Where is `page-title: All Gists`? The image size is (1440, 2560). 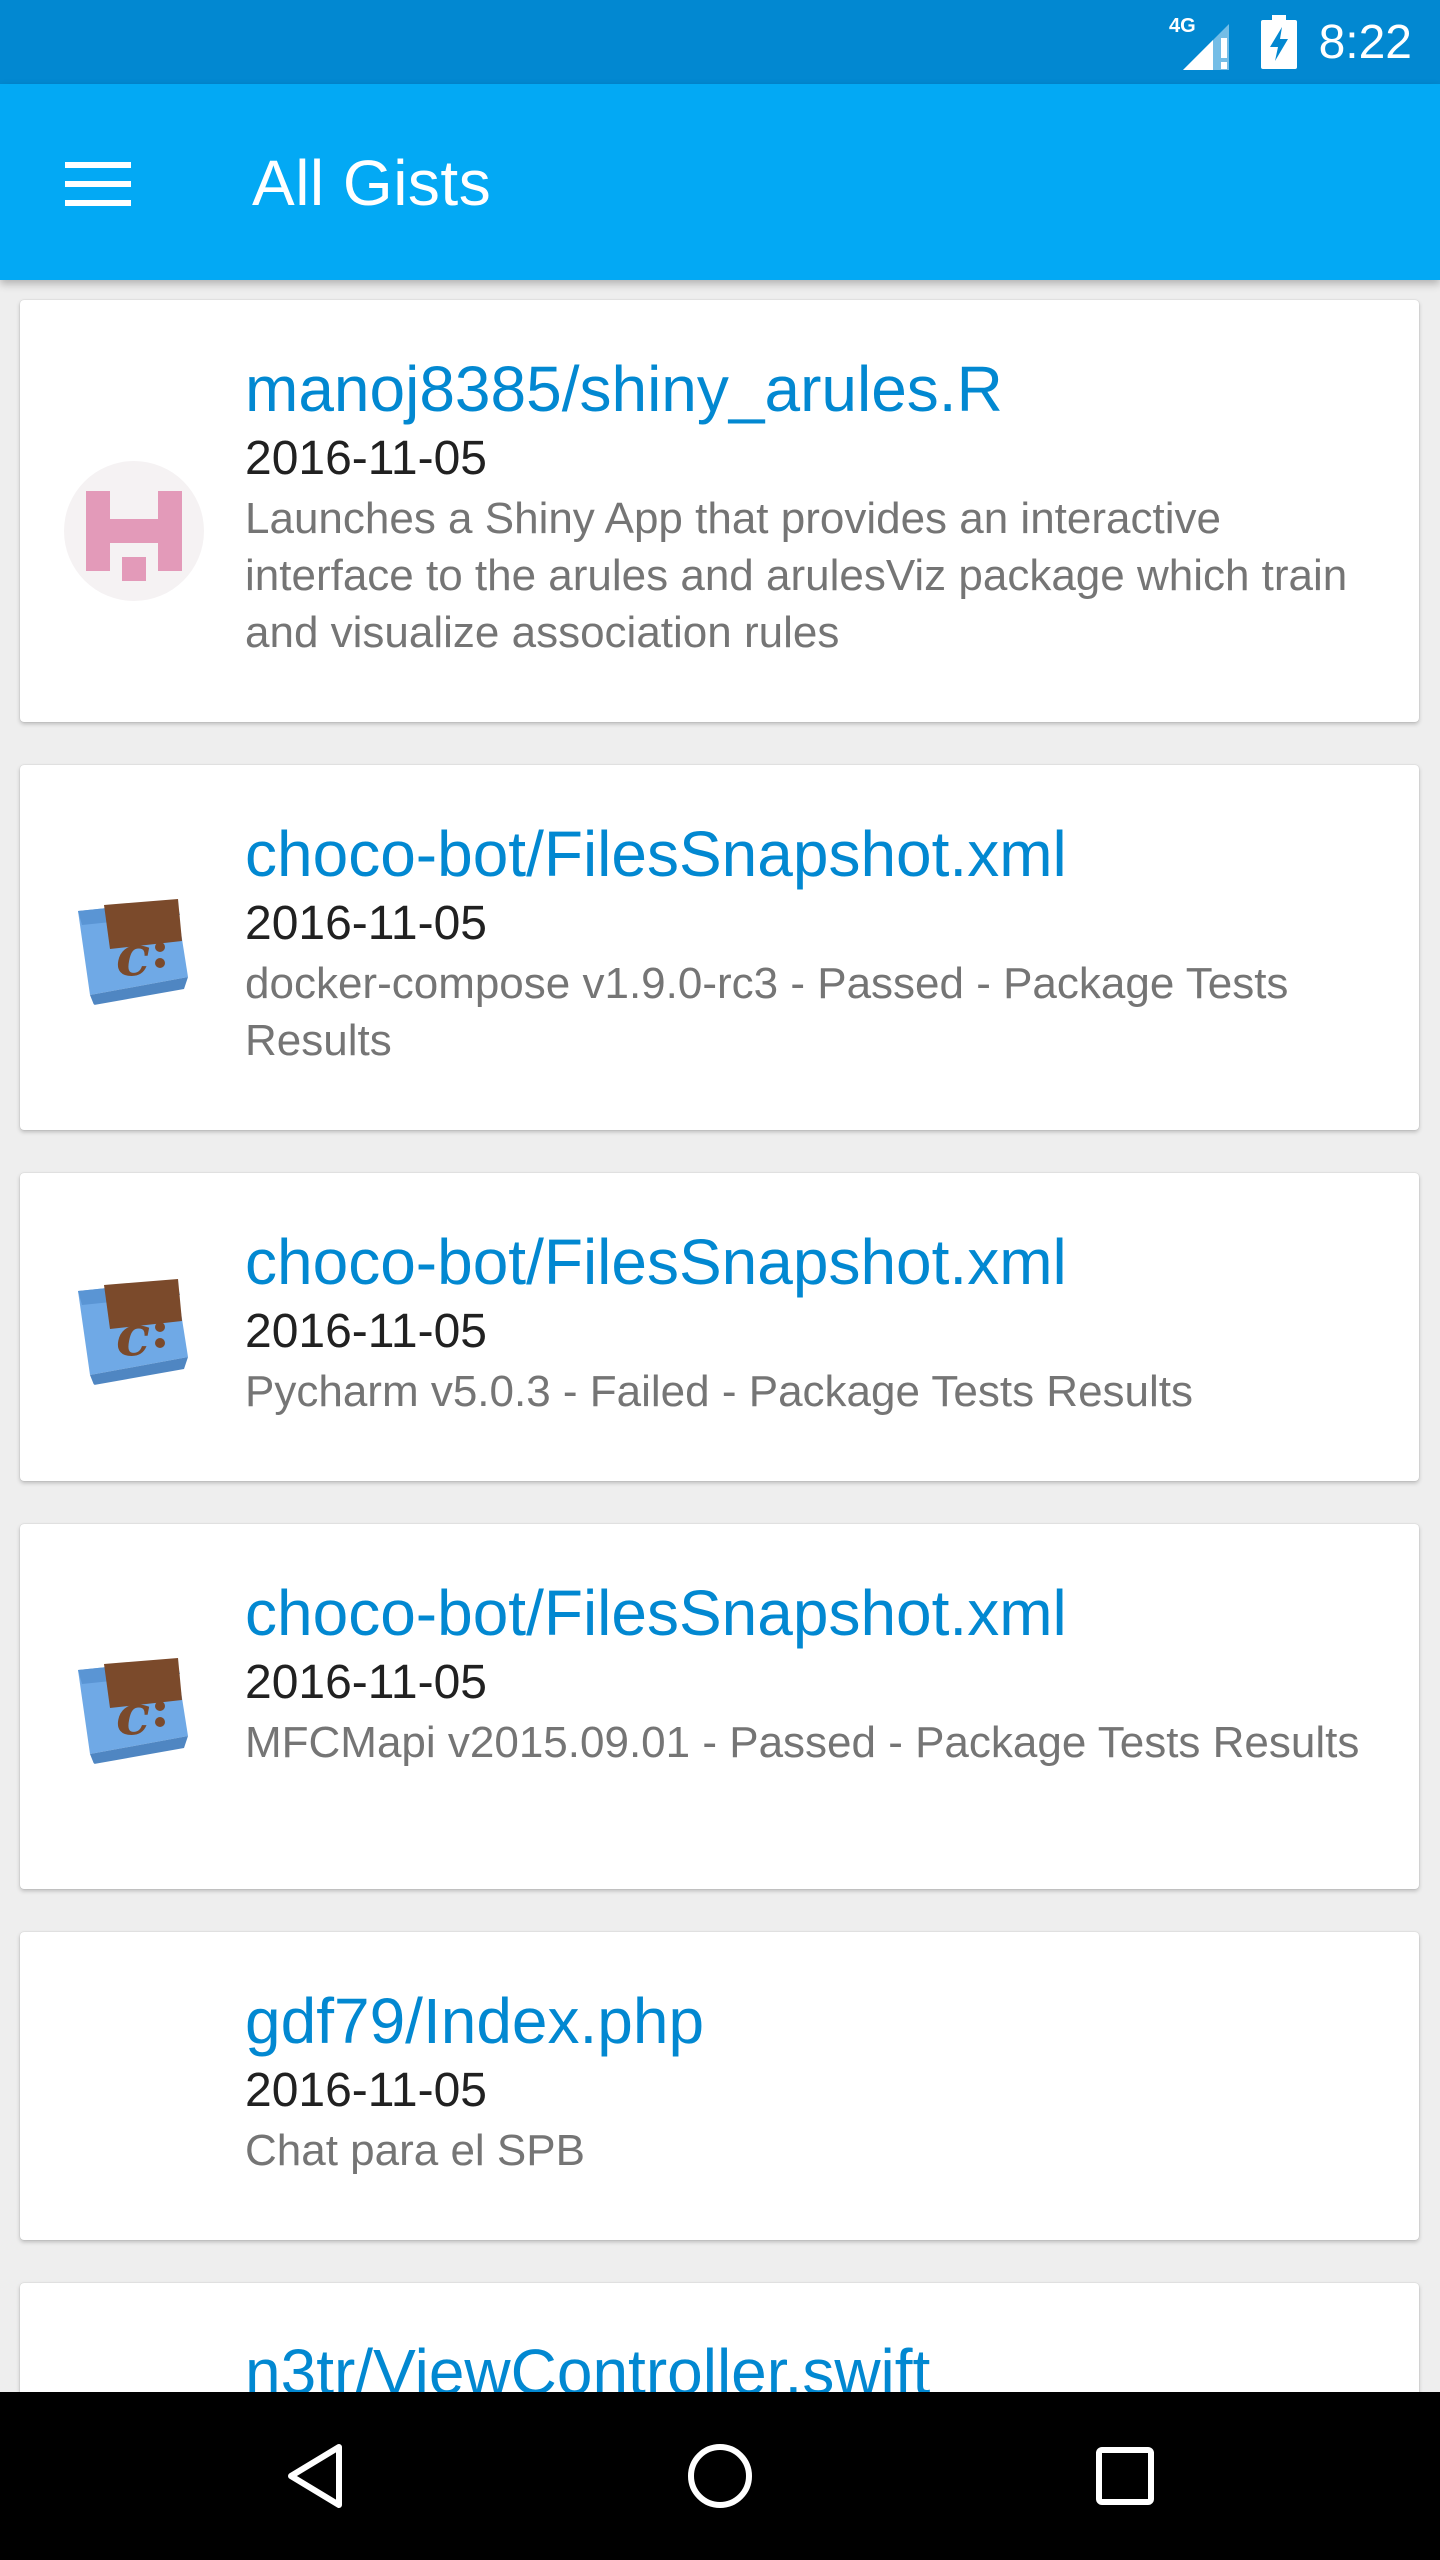
page-title: All Gists is located at coordinates (372, 183).